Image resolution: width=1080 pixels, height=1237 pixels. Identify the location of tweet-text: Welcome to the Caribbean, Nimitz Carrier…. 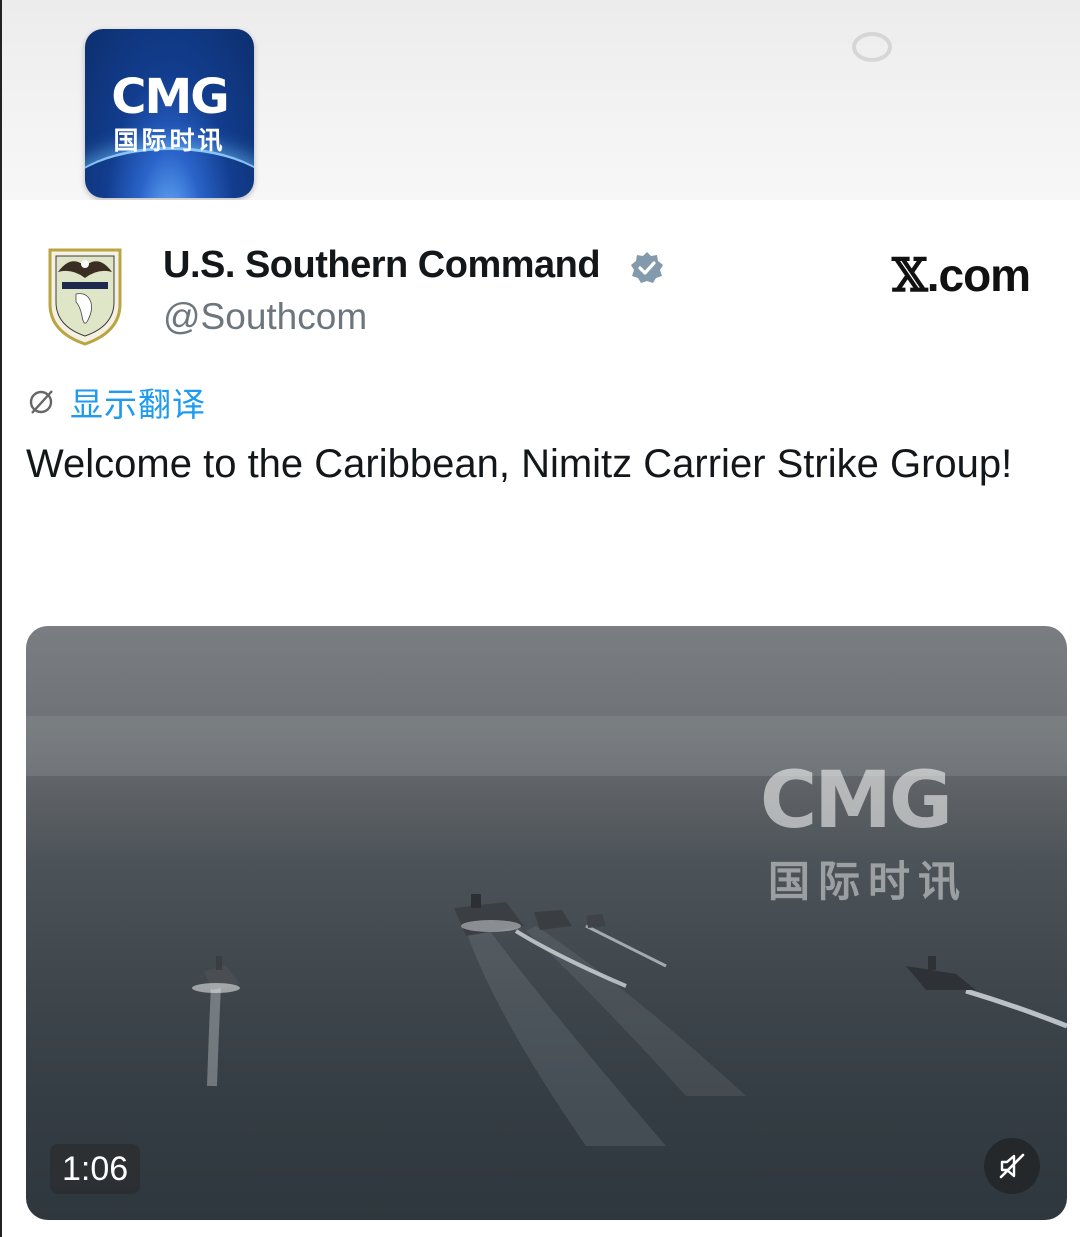
(519, 464).